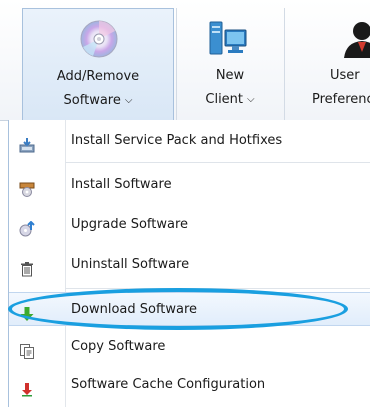 The width and height of the screenshot is (370, 411). What do you see at coordinates (341, 87) in the screenshot?
I see `user-preferences-label: User Preferences` at bounding box center [341, 87].